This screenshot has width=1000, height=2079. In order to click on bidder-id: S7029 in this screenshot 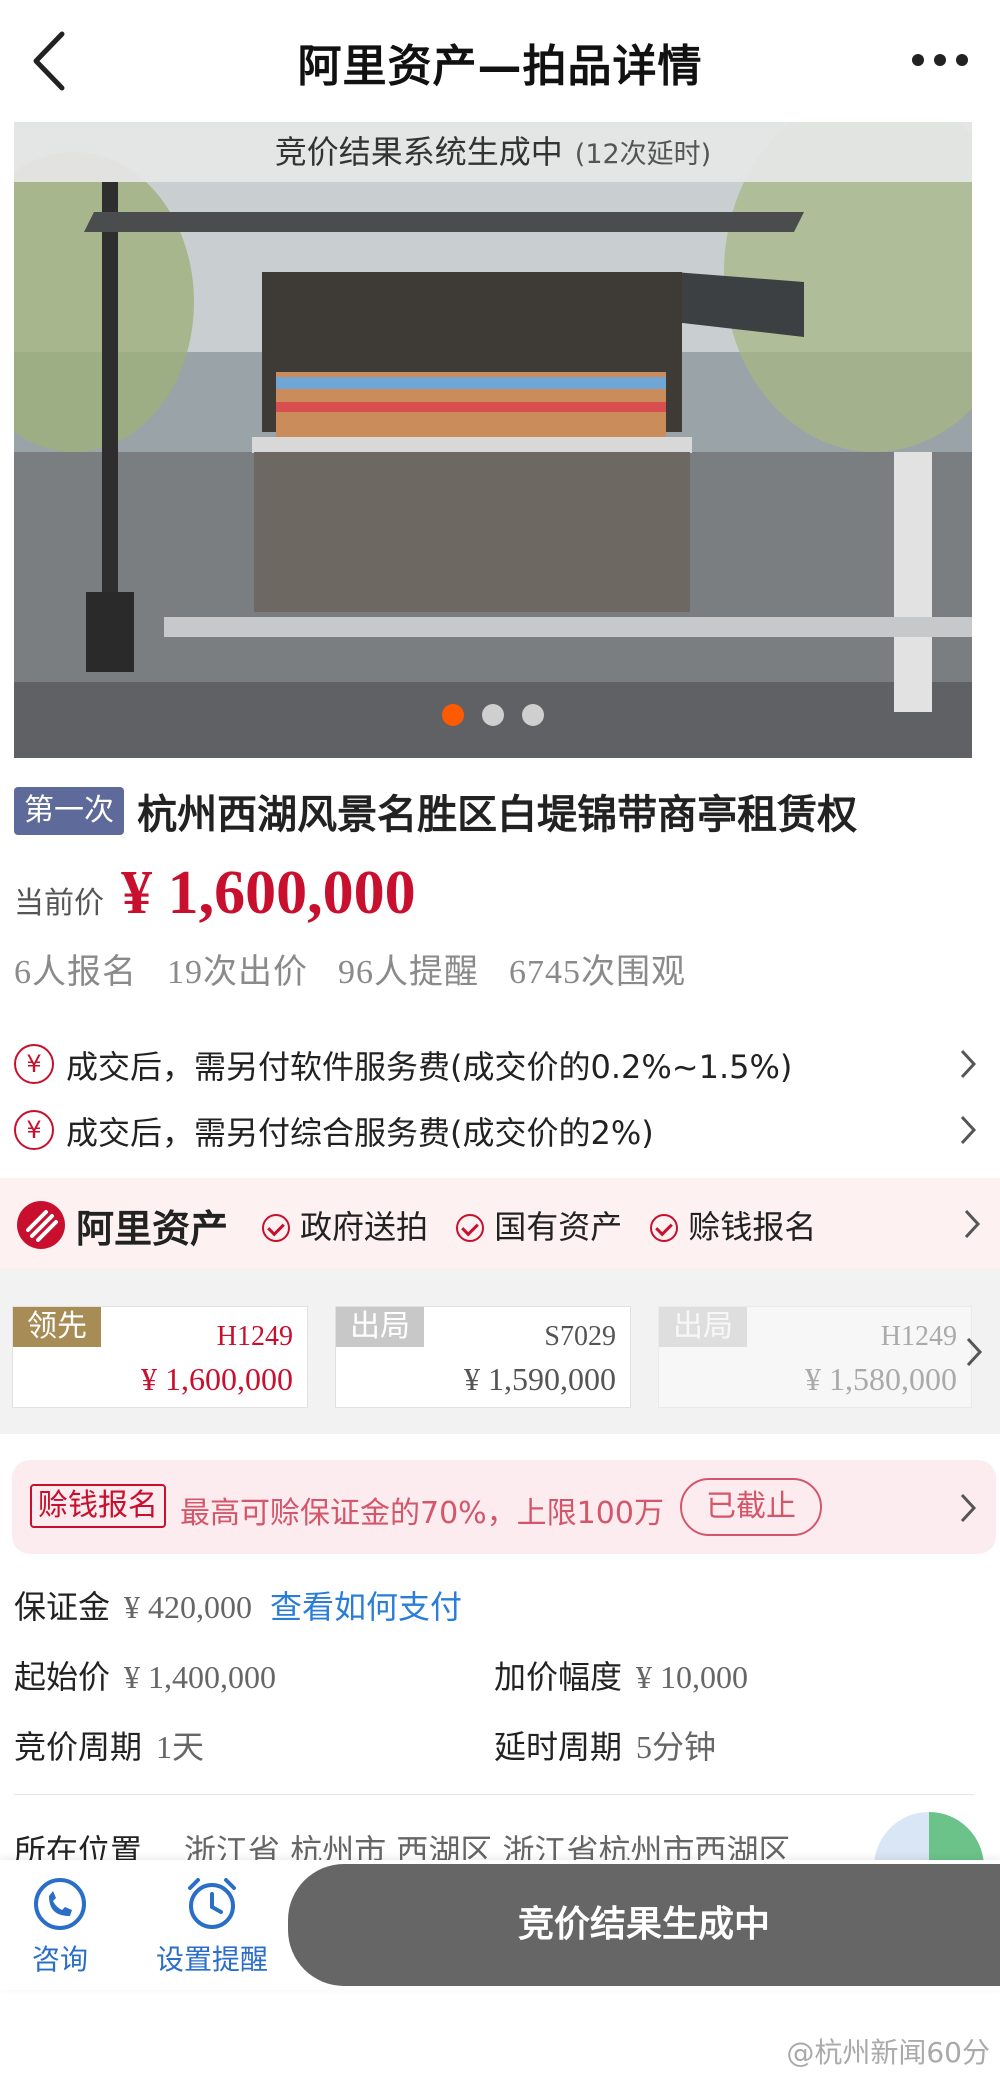, I will do `click(580, 1336)`.